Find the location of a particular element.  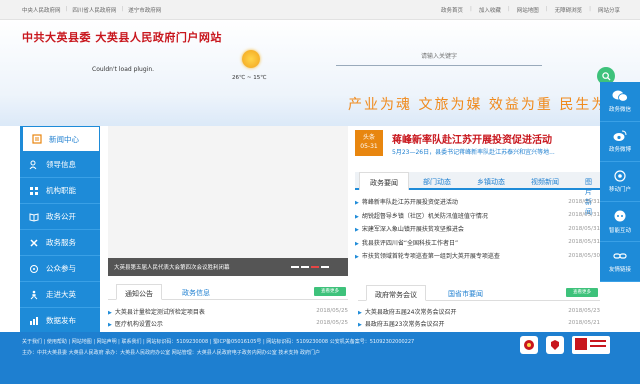

item-title: 县政府五届23次常务会议召开 is located at coordinates (404, 324).